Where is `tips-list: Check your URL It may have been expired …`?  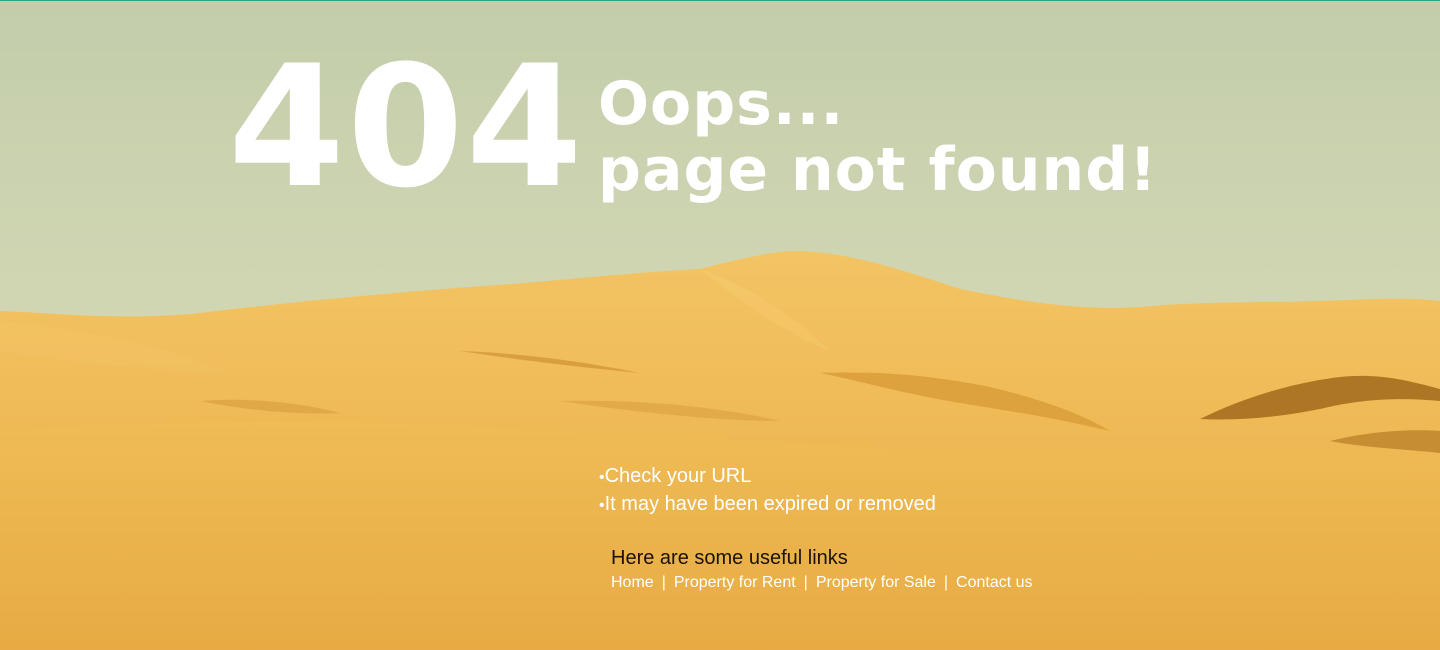
tips-list: Check your URL It may have been expired … is located at coordinates (767, 491).